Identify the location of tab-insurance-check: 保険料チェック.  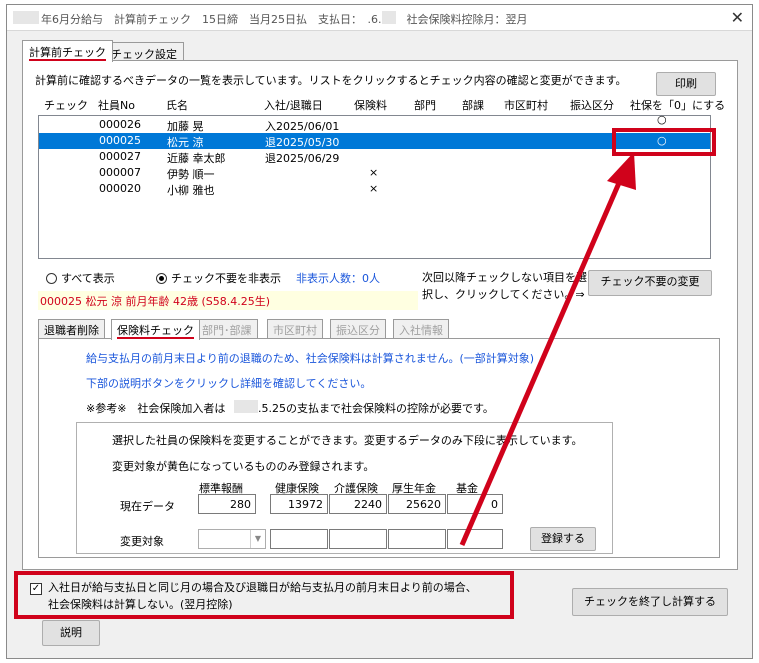
(155, 329).